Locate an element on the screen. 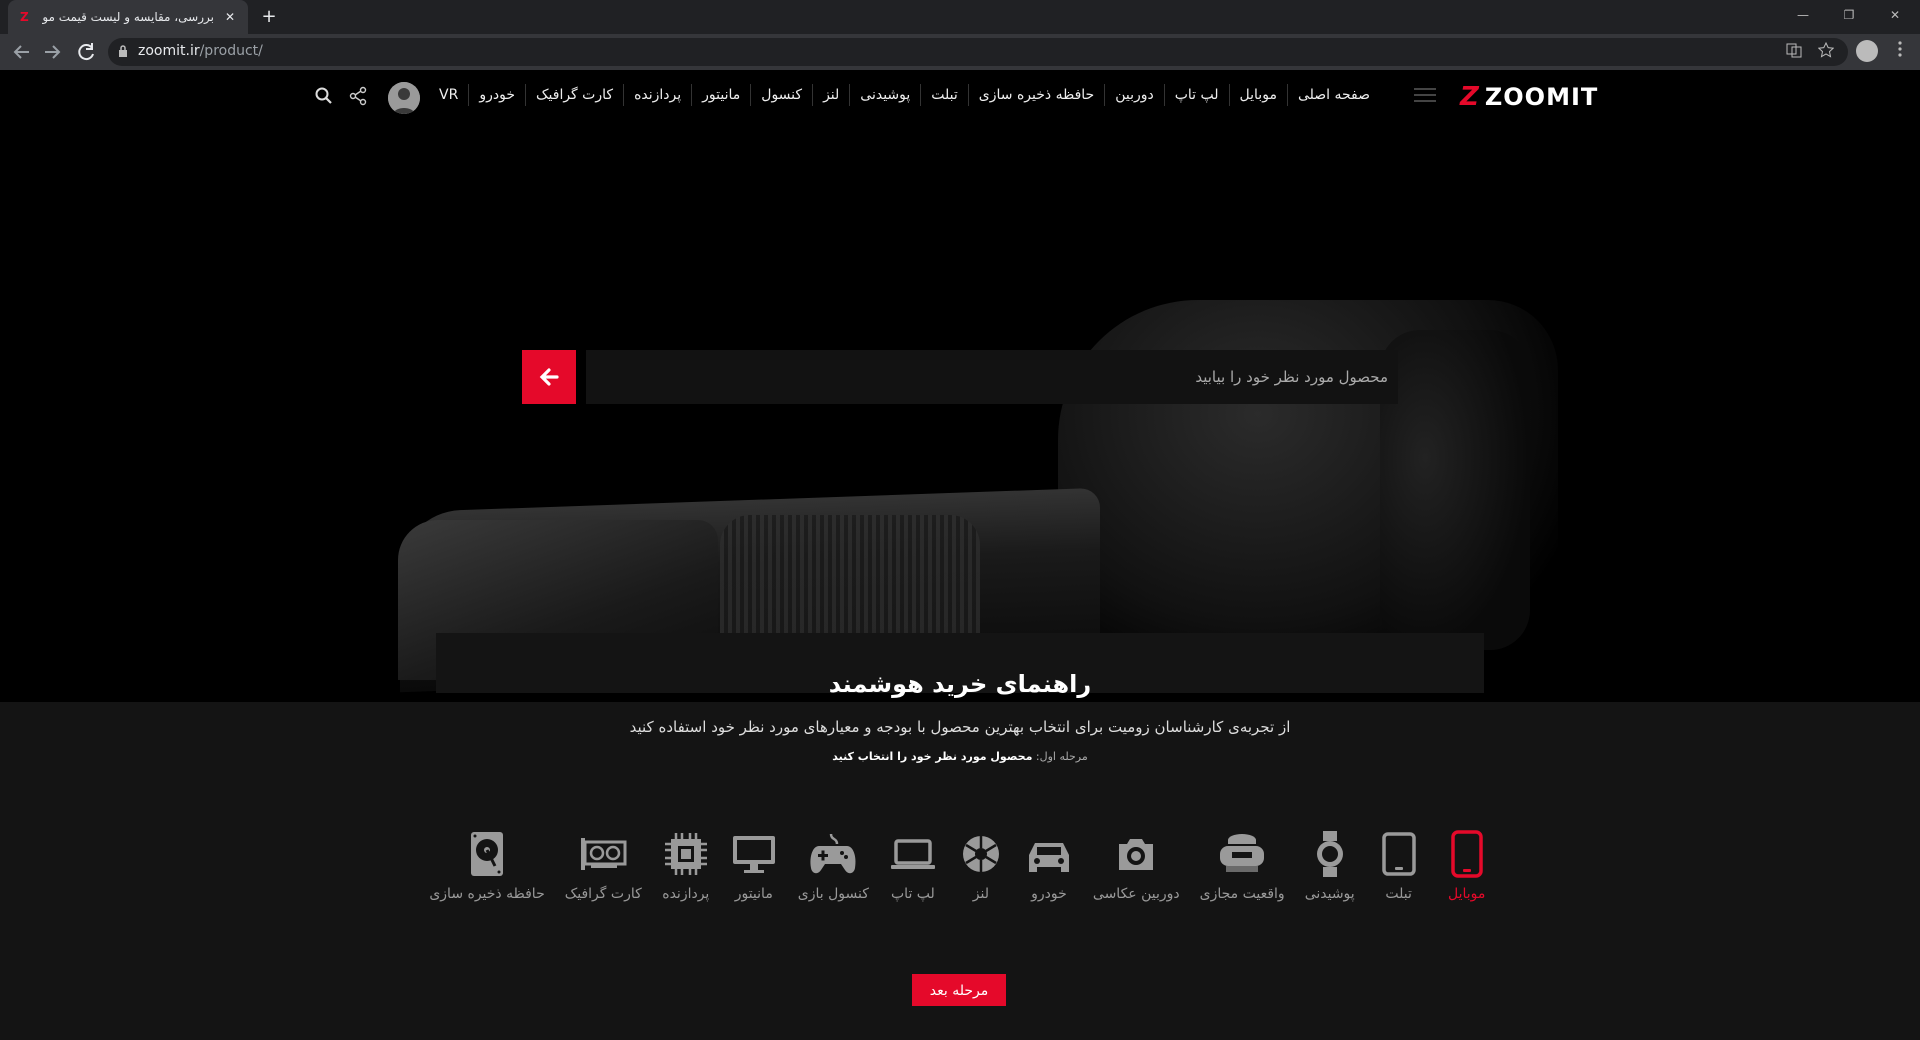 Image resolution: width=1920 pixels, height=1040 pixels. search-submit-button is located at coordinates (549, 377).